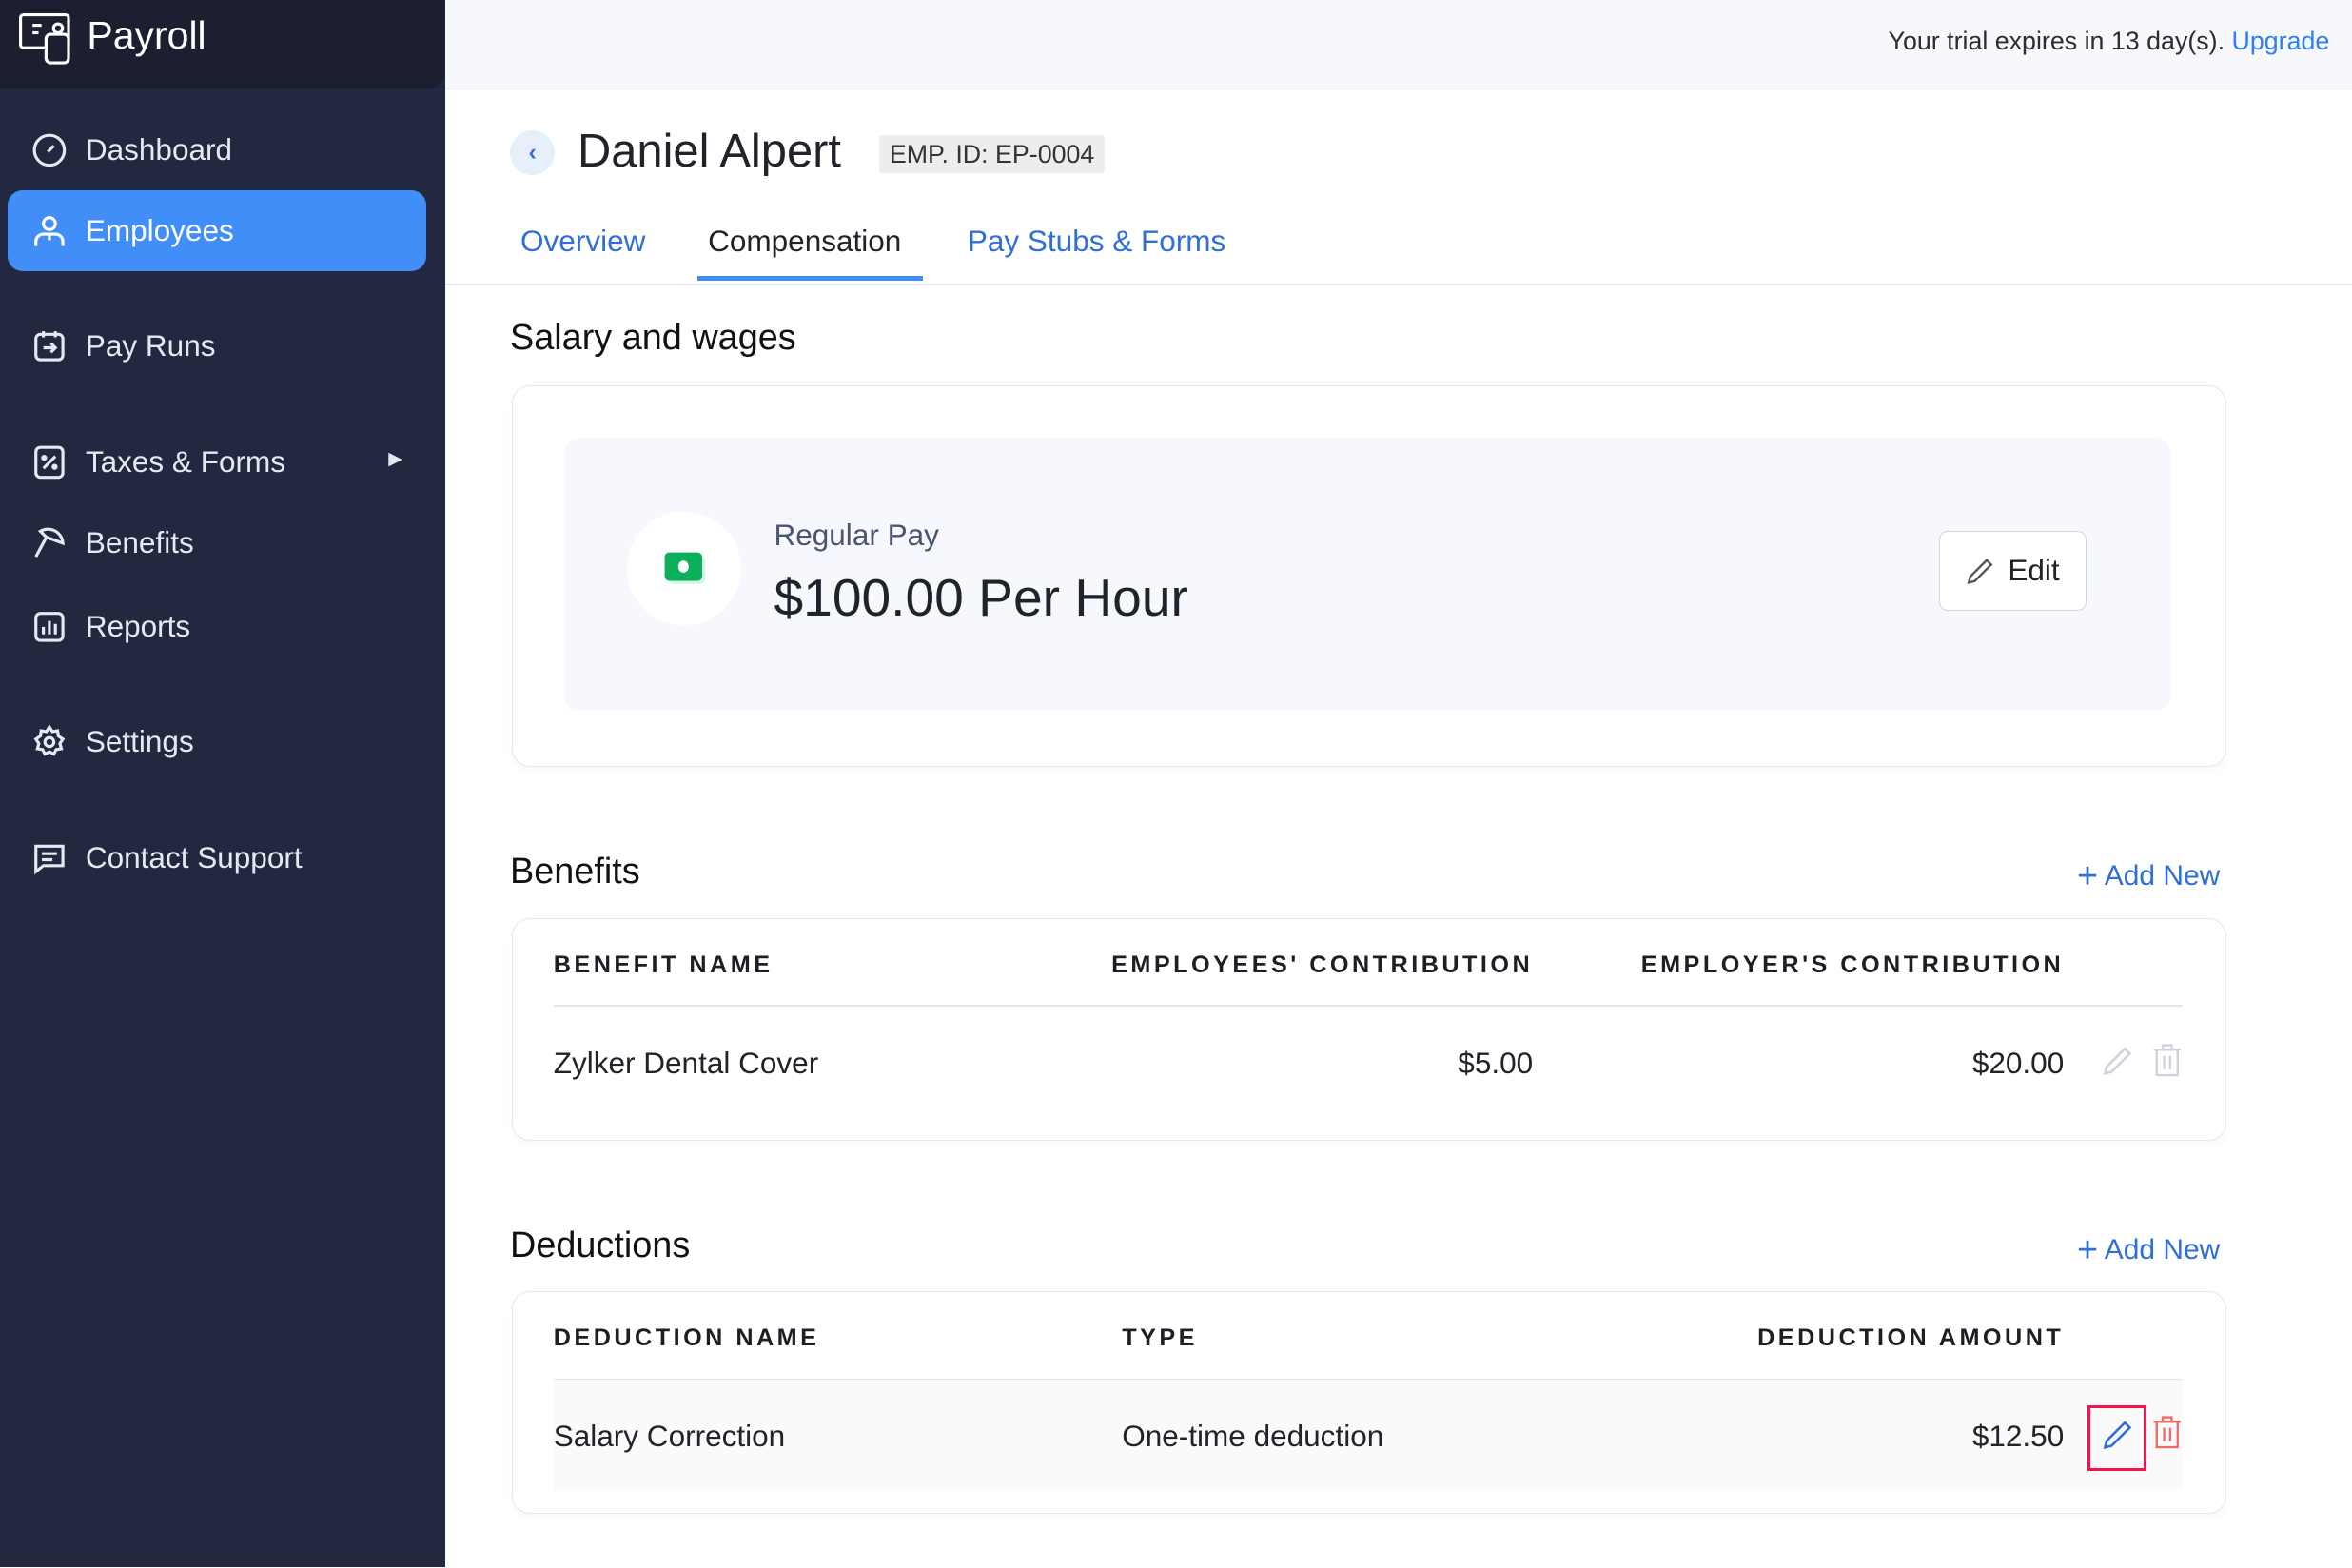 The image size is (2352, 1568). What do you see at coordinates (804, 241) in the screenshot?
I see `tab-compensation: Compensation` at bounding box center [804, 241].